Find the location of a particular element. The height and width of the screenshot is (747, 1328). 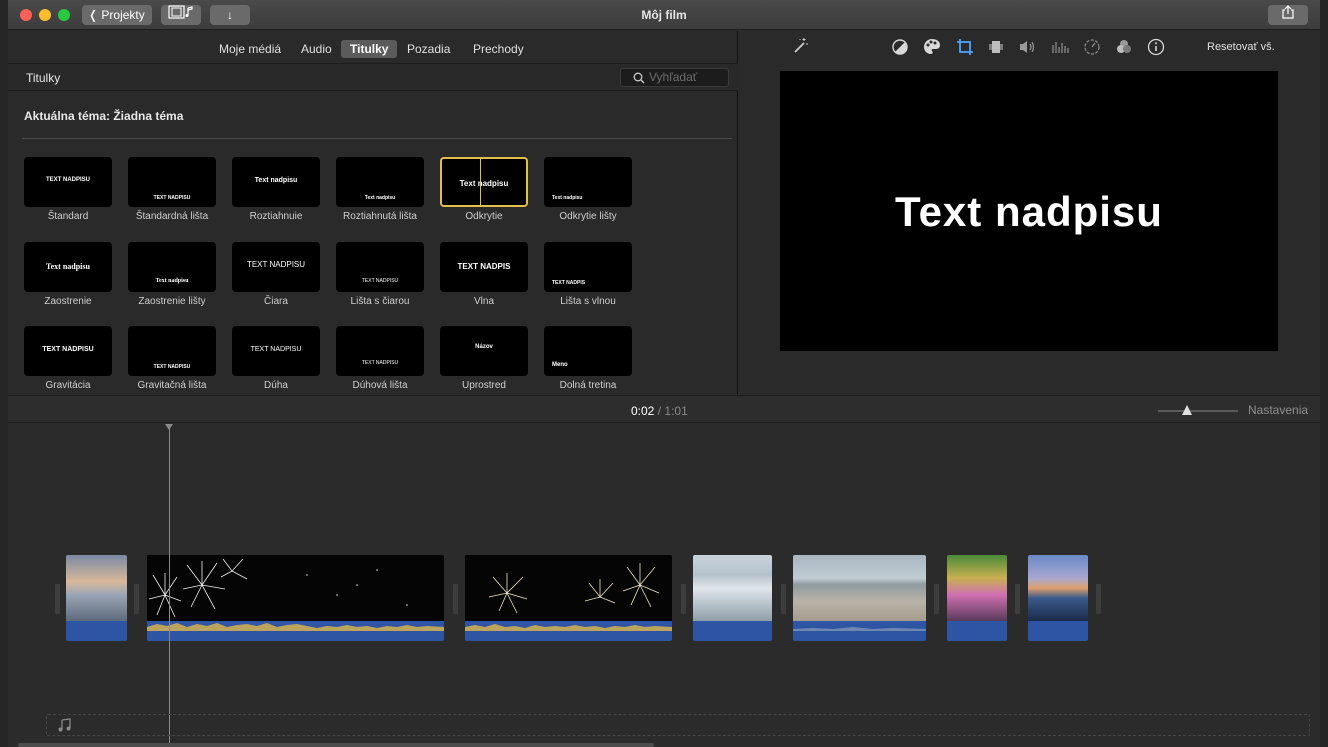

magic-wand-icon is located at coordinates (800, 47).